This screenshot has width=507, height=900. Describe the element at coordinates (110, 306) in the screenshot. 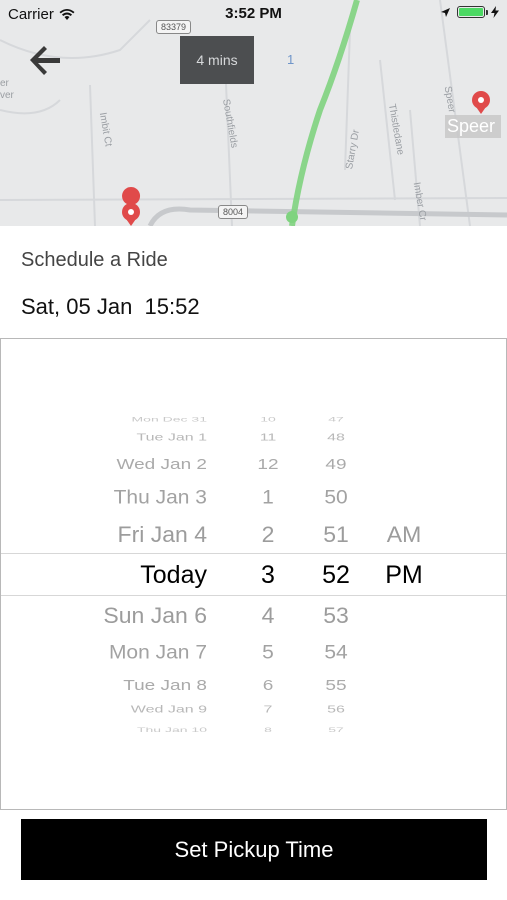

I see `selected-datetime: Sat, 05 Jan 15:52` at that location.